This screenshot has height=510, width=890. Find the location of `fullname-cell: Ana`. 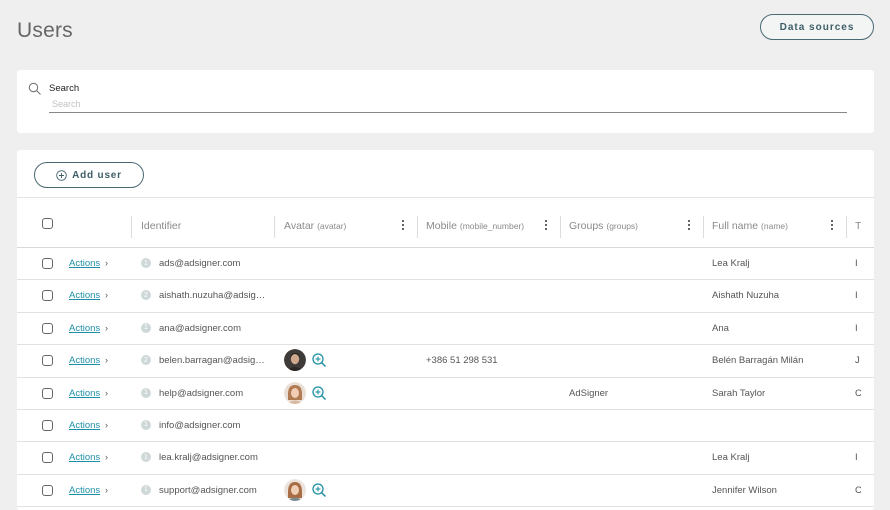

fullname-cell: Ana is located at coordinates (720, 328).